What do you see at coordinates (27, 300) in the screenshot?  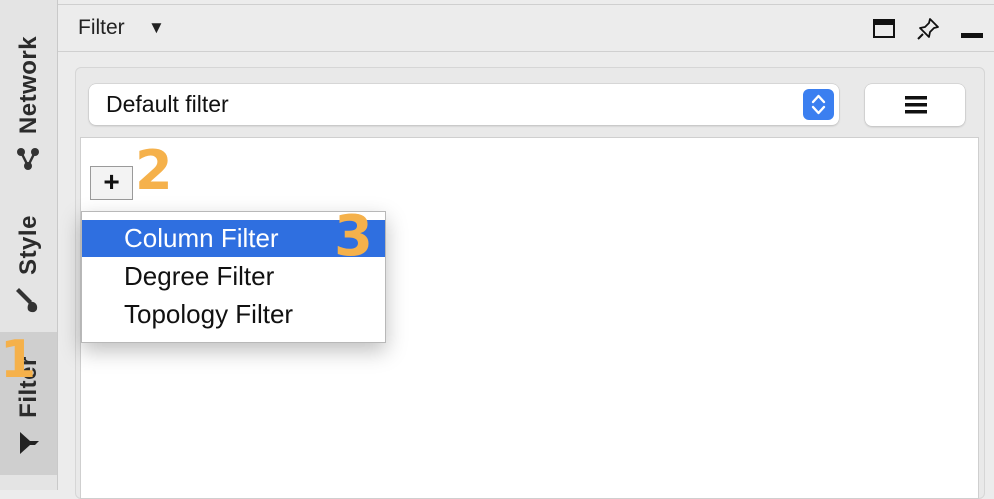 I see `brush-icon` at bounding box center [27, 300].